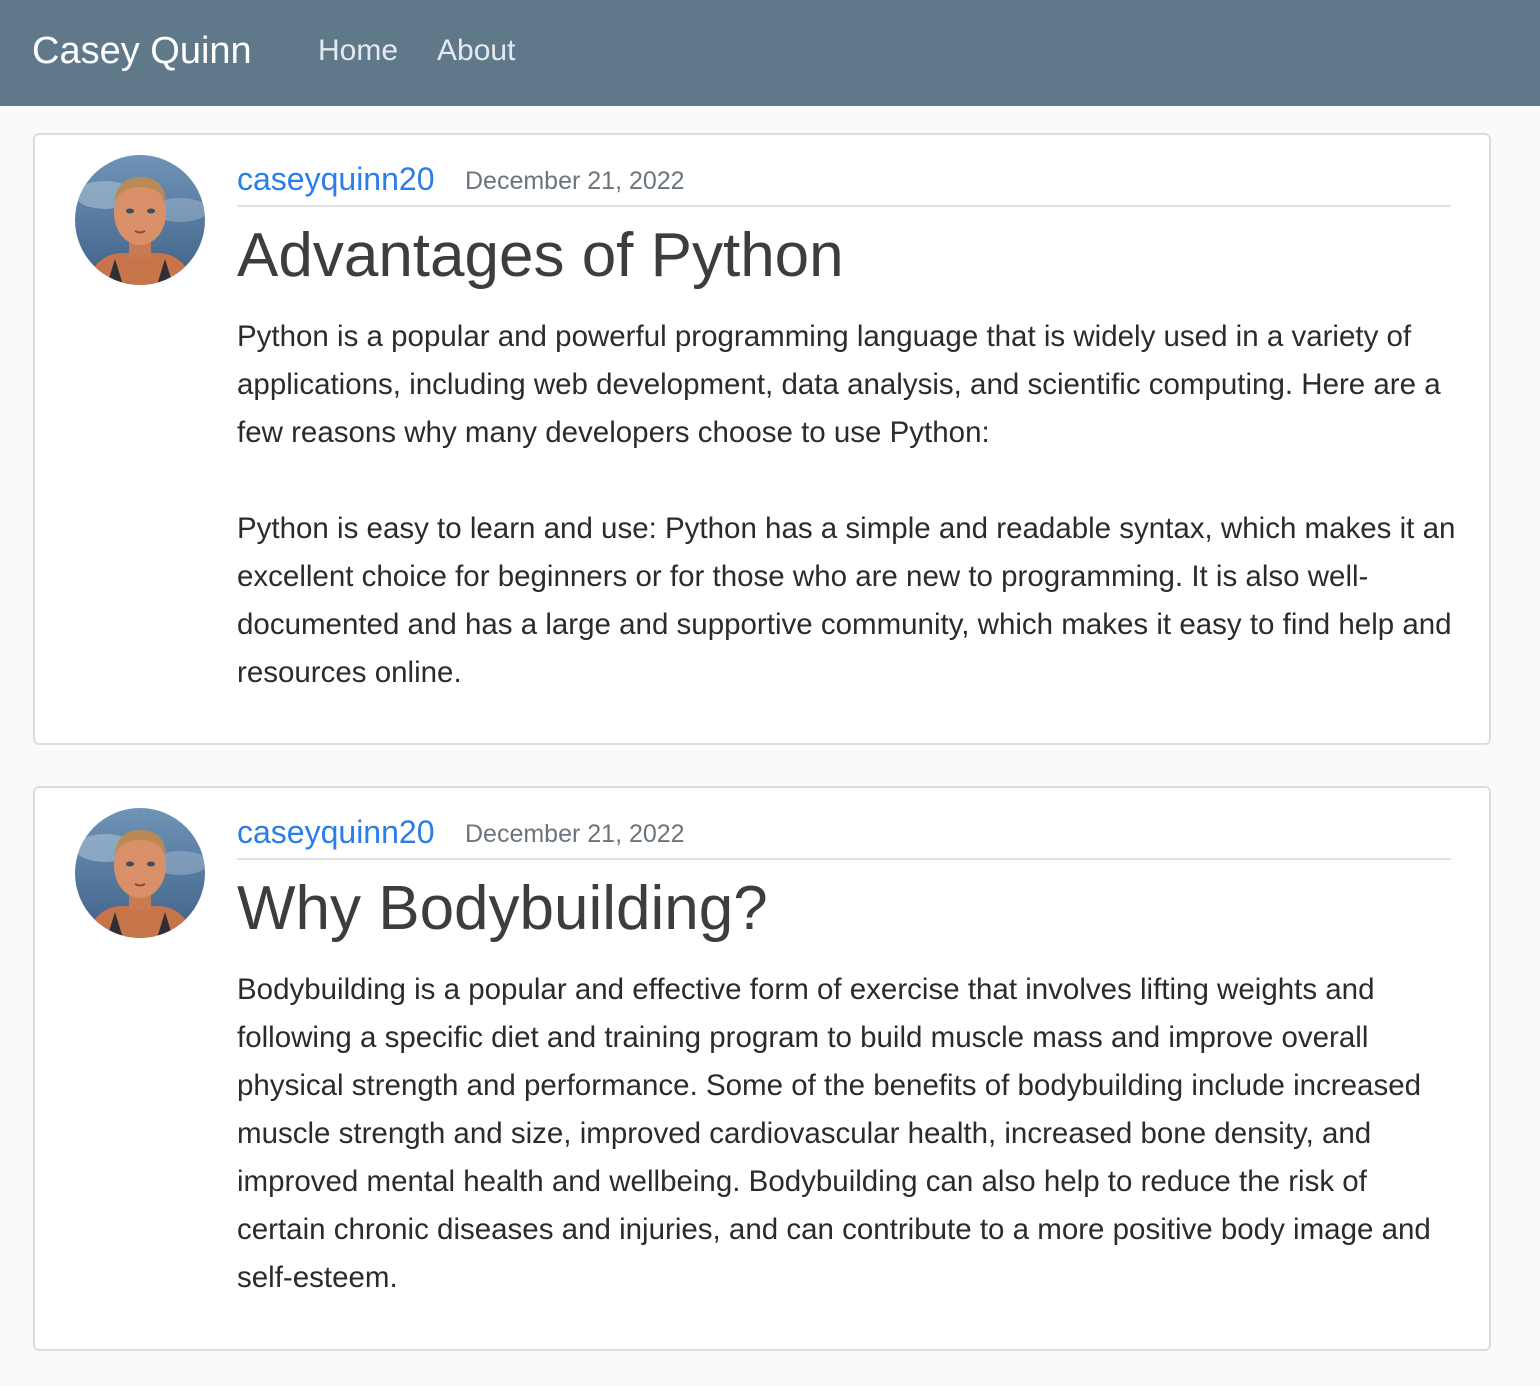 The height and width of the screenshot is (1386, 1540). Describe the element at coordinates (770, 53) in the screenshot. I see `navbar: Casey Quinn Home About` at that location.